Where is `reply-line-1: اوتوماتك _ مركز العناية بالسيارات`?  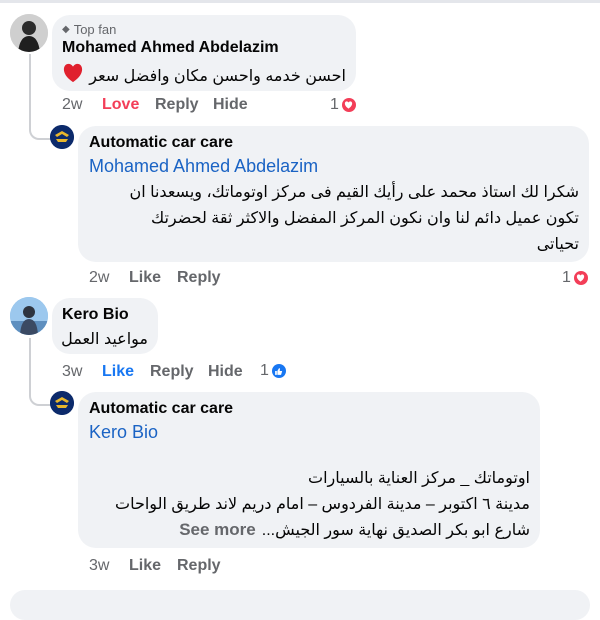
reply-line-1: اوتوماتك _ مركز العناية بالسيارات is located at coordinates (419, 478).